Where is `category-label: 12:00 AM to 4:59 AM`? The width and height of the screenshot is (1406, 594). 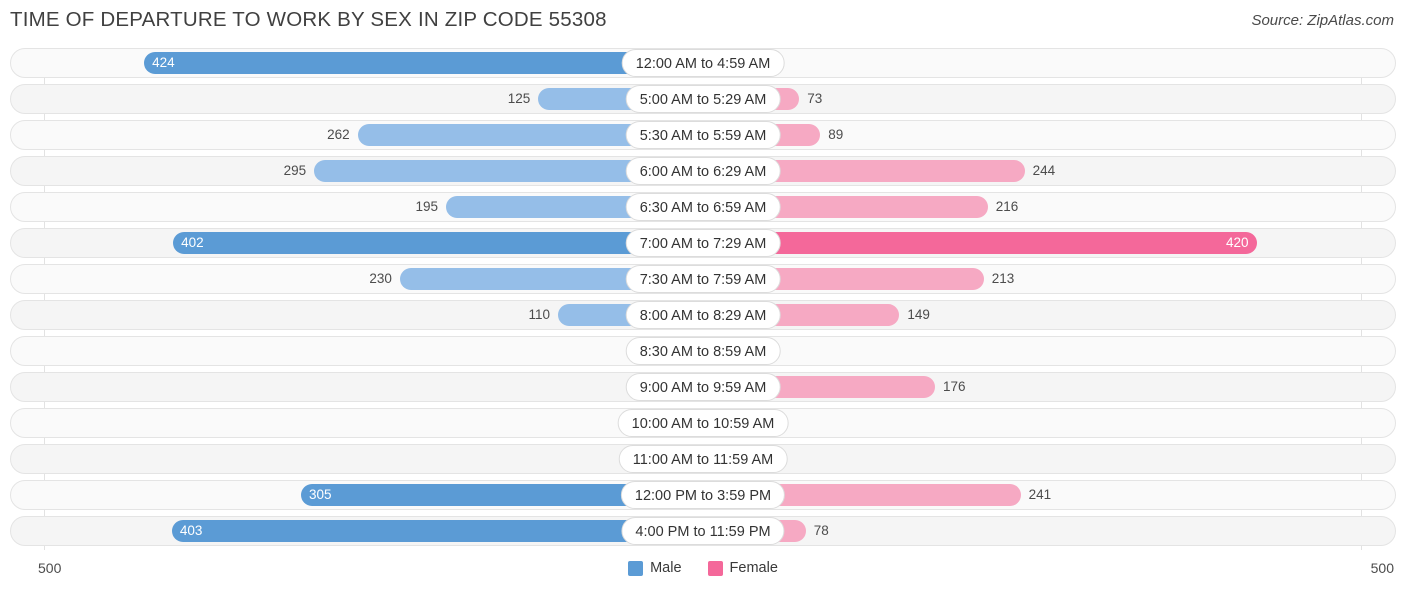
category-label: 12:00 AM to 4:59 AM is located at coordinates (703, 63).